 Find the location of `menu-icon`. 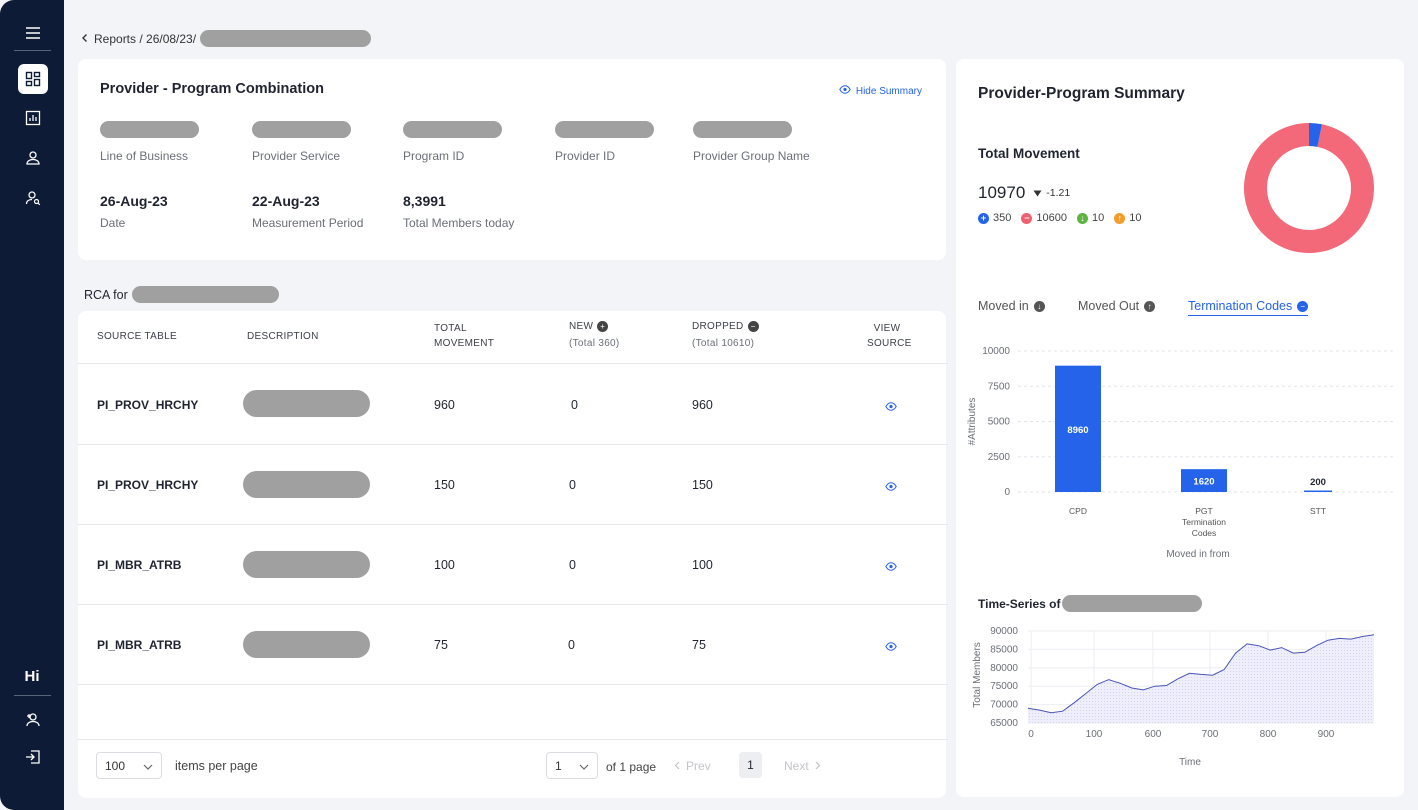

menu-icon is located at coordinates (33, 33).